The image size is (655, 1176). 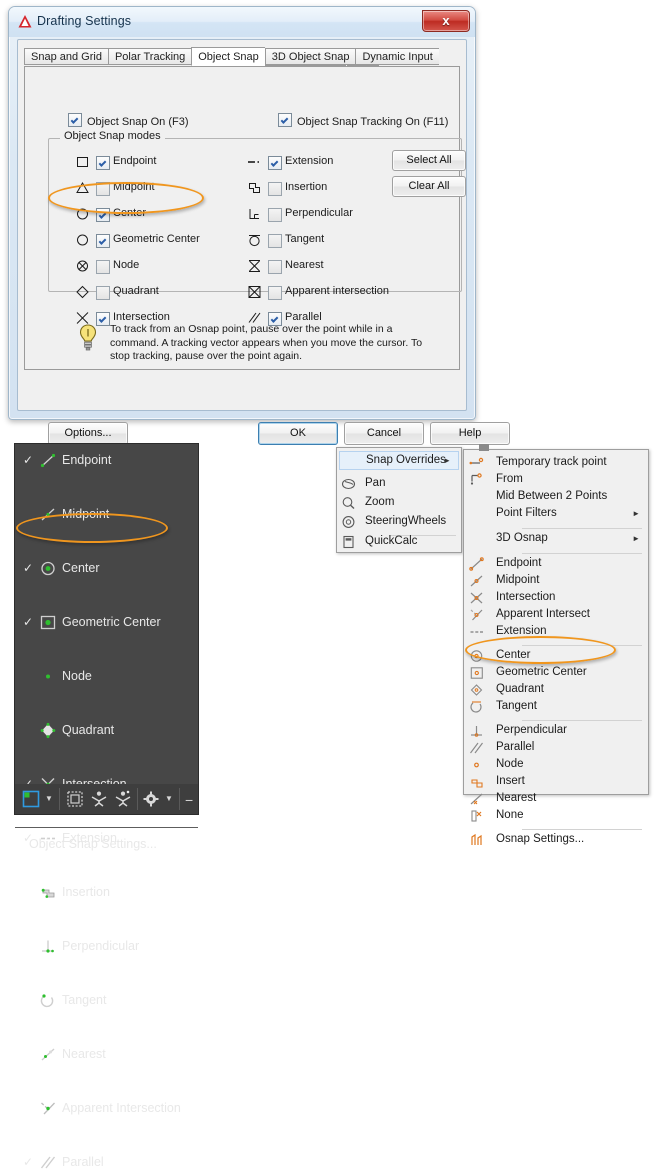 What do you see at coordinates (384, 433) in the screenshot?
I see `cancel-button: Cancel` at bounding box center [384, 433].